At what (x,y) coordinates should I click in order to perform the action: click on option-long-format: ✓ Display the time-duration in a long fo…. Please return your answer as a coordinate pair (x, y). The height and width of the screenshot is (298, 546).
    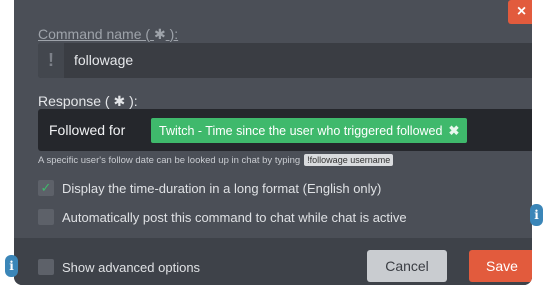
    Looking at the image, I should click on (209, 188).